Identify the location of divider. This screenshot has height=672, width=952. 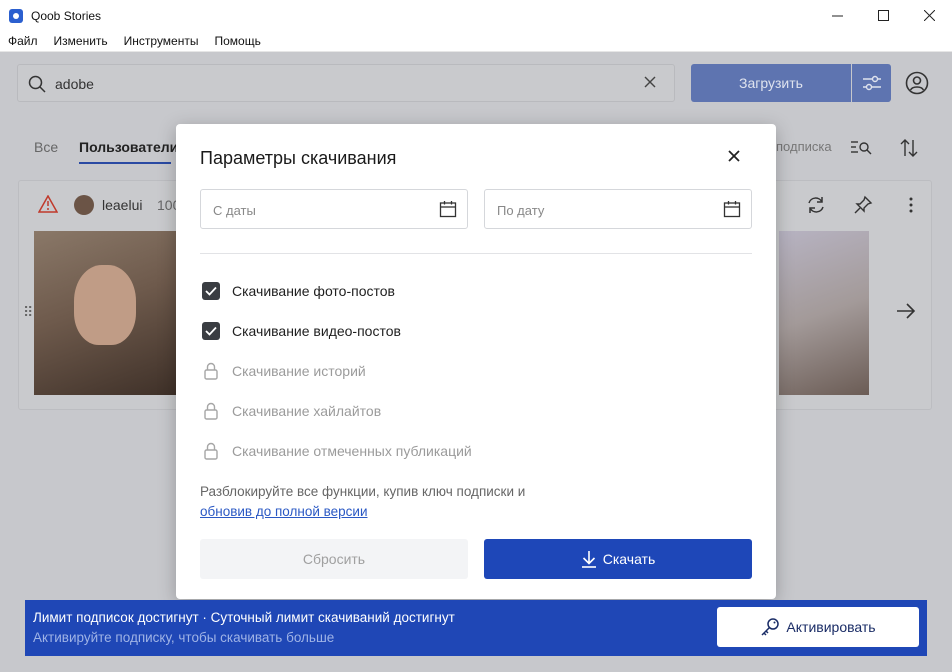
(476, 253).